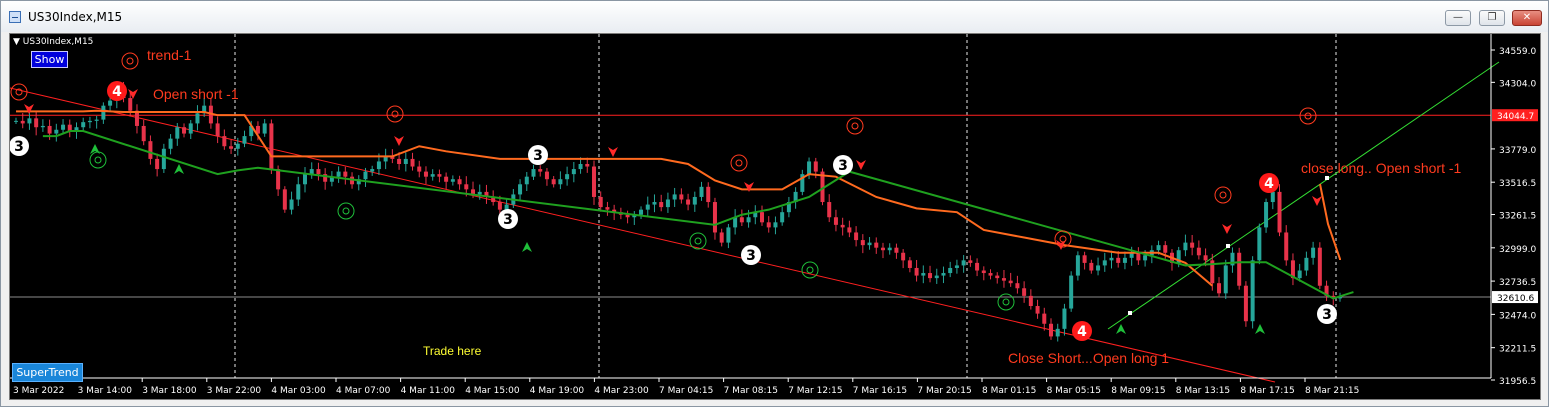 This screenshot has height=407, width=1549. I want to click on annotation-text: Open short -1, so click(196, 94).